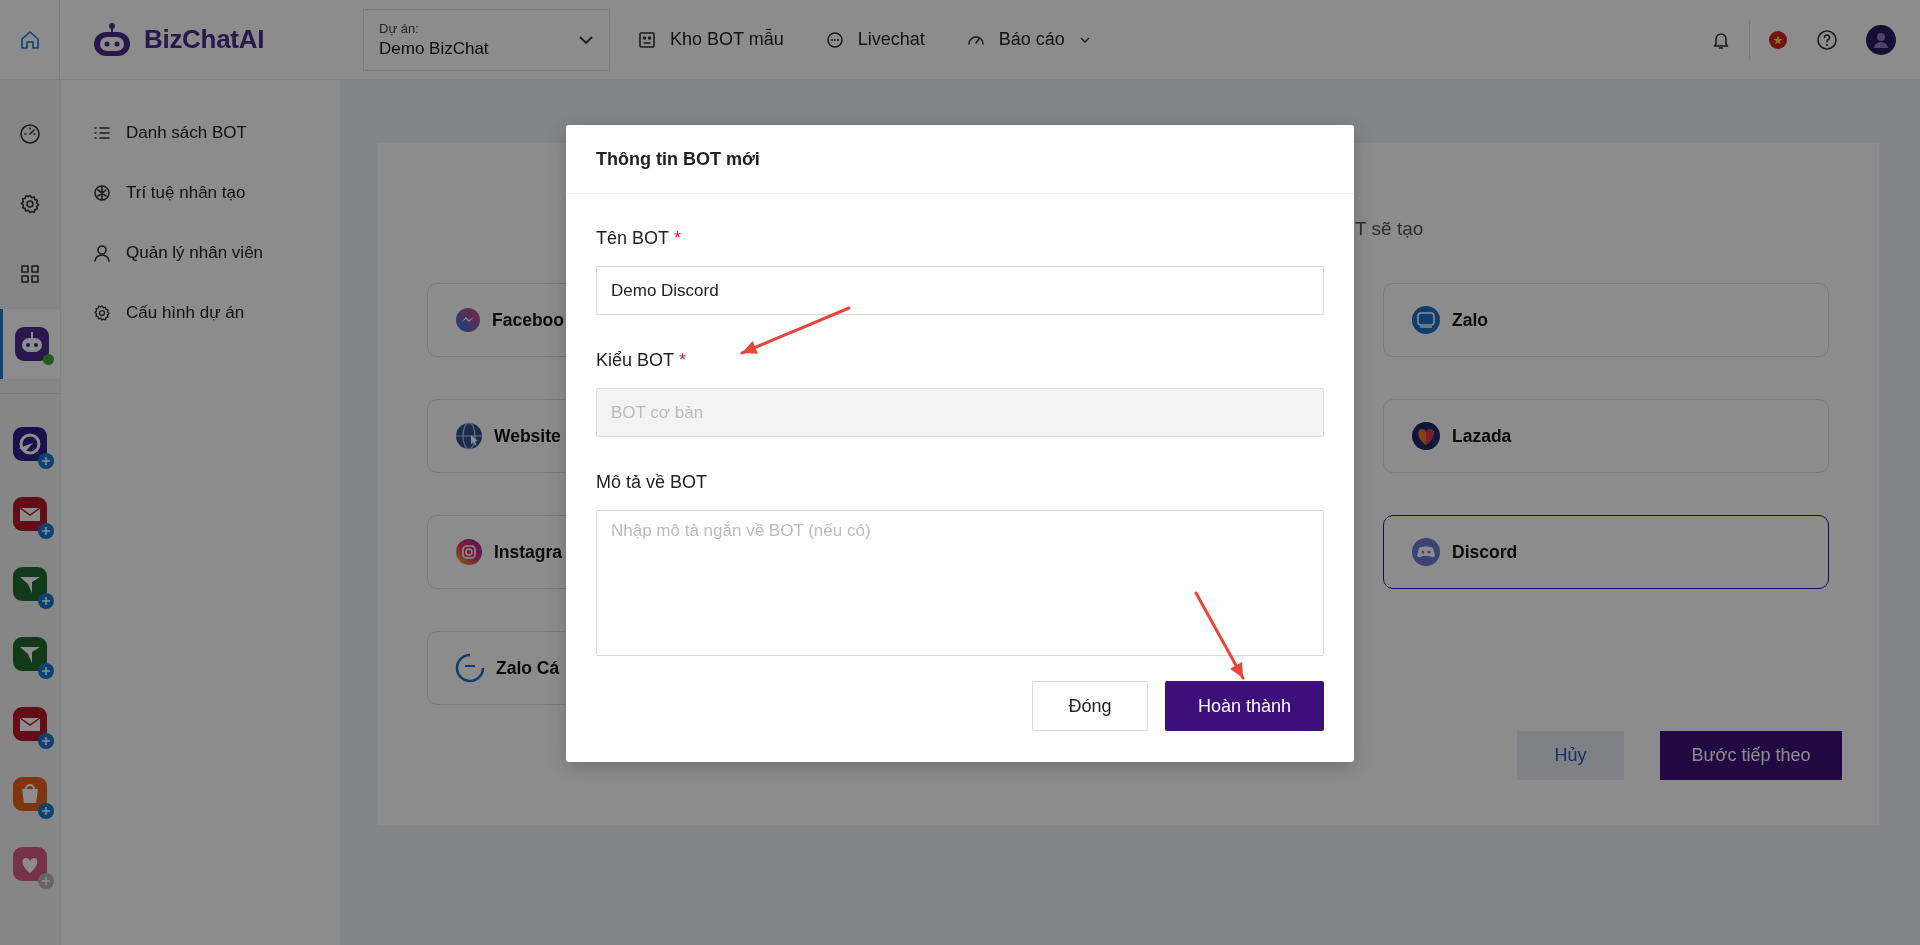  Describe the element at coordinates (204, 39) in the screenshot. I see `brand-name: BizChatAI` at that location.